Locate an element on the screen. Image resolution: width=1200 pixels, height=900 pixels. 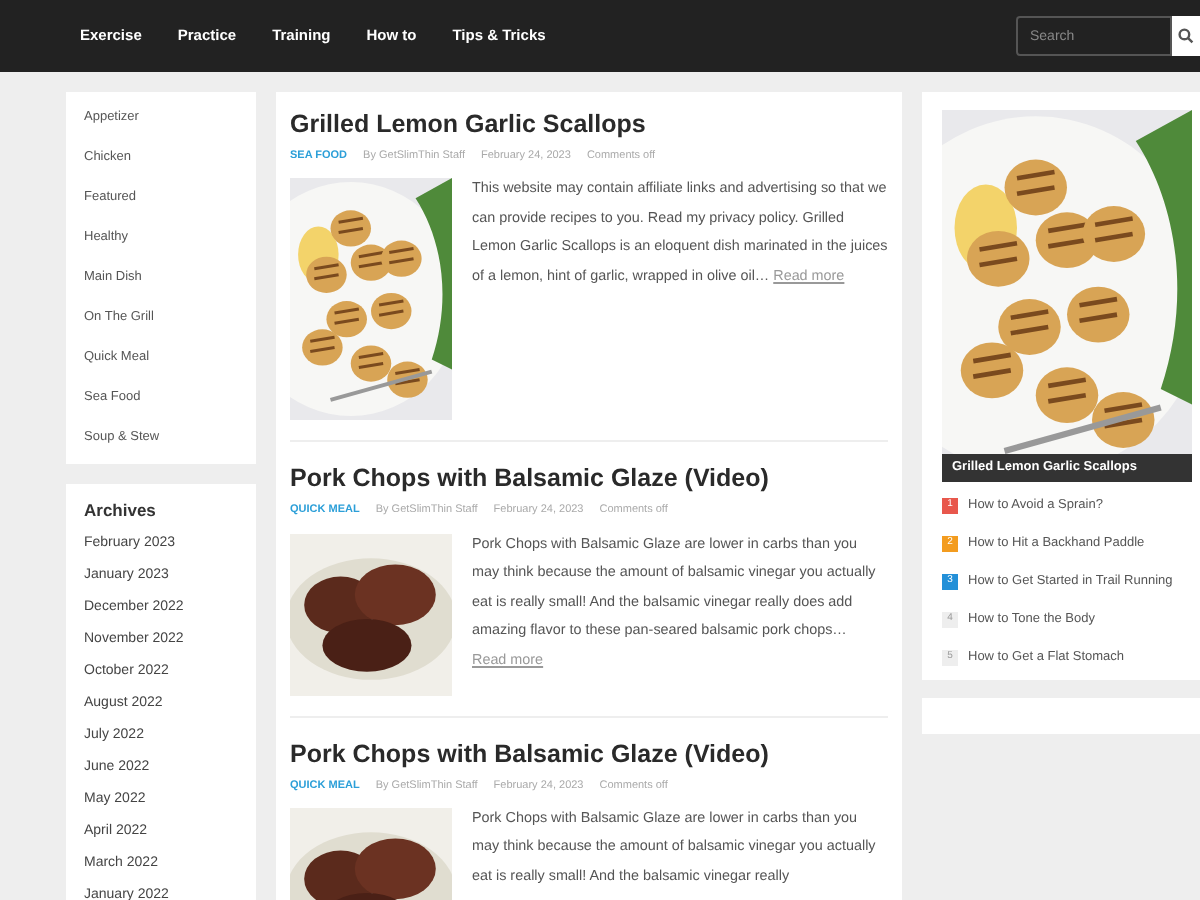
archives-title: Archives is located at coordinates (121, 510).